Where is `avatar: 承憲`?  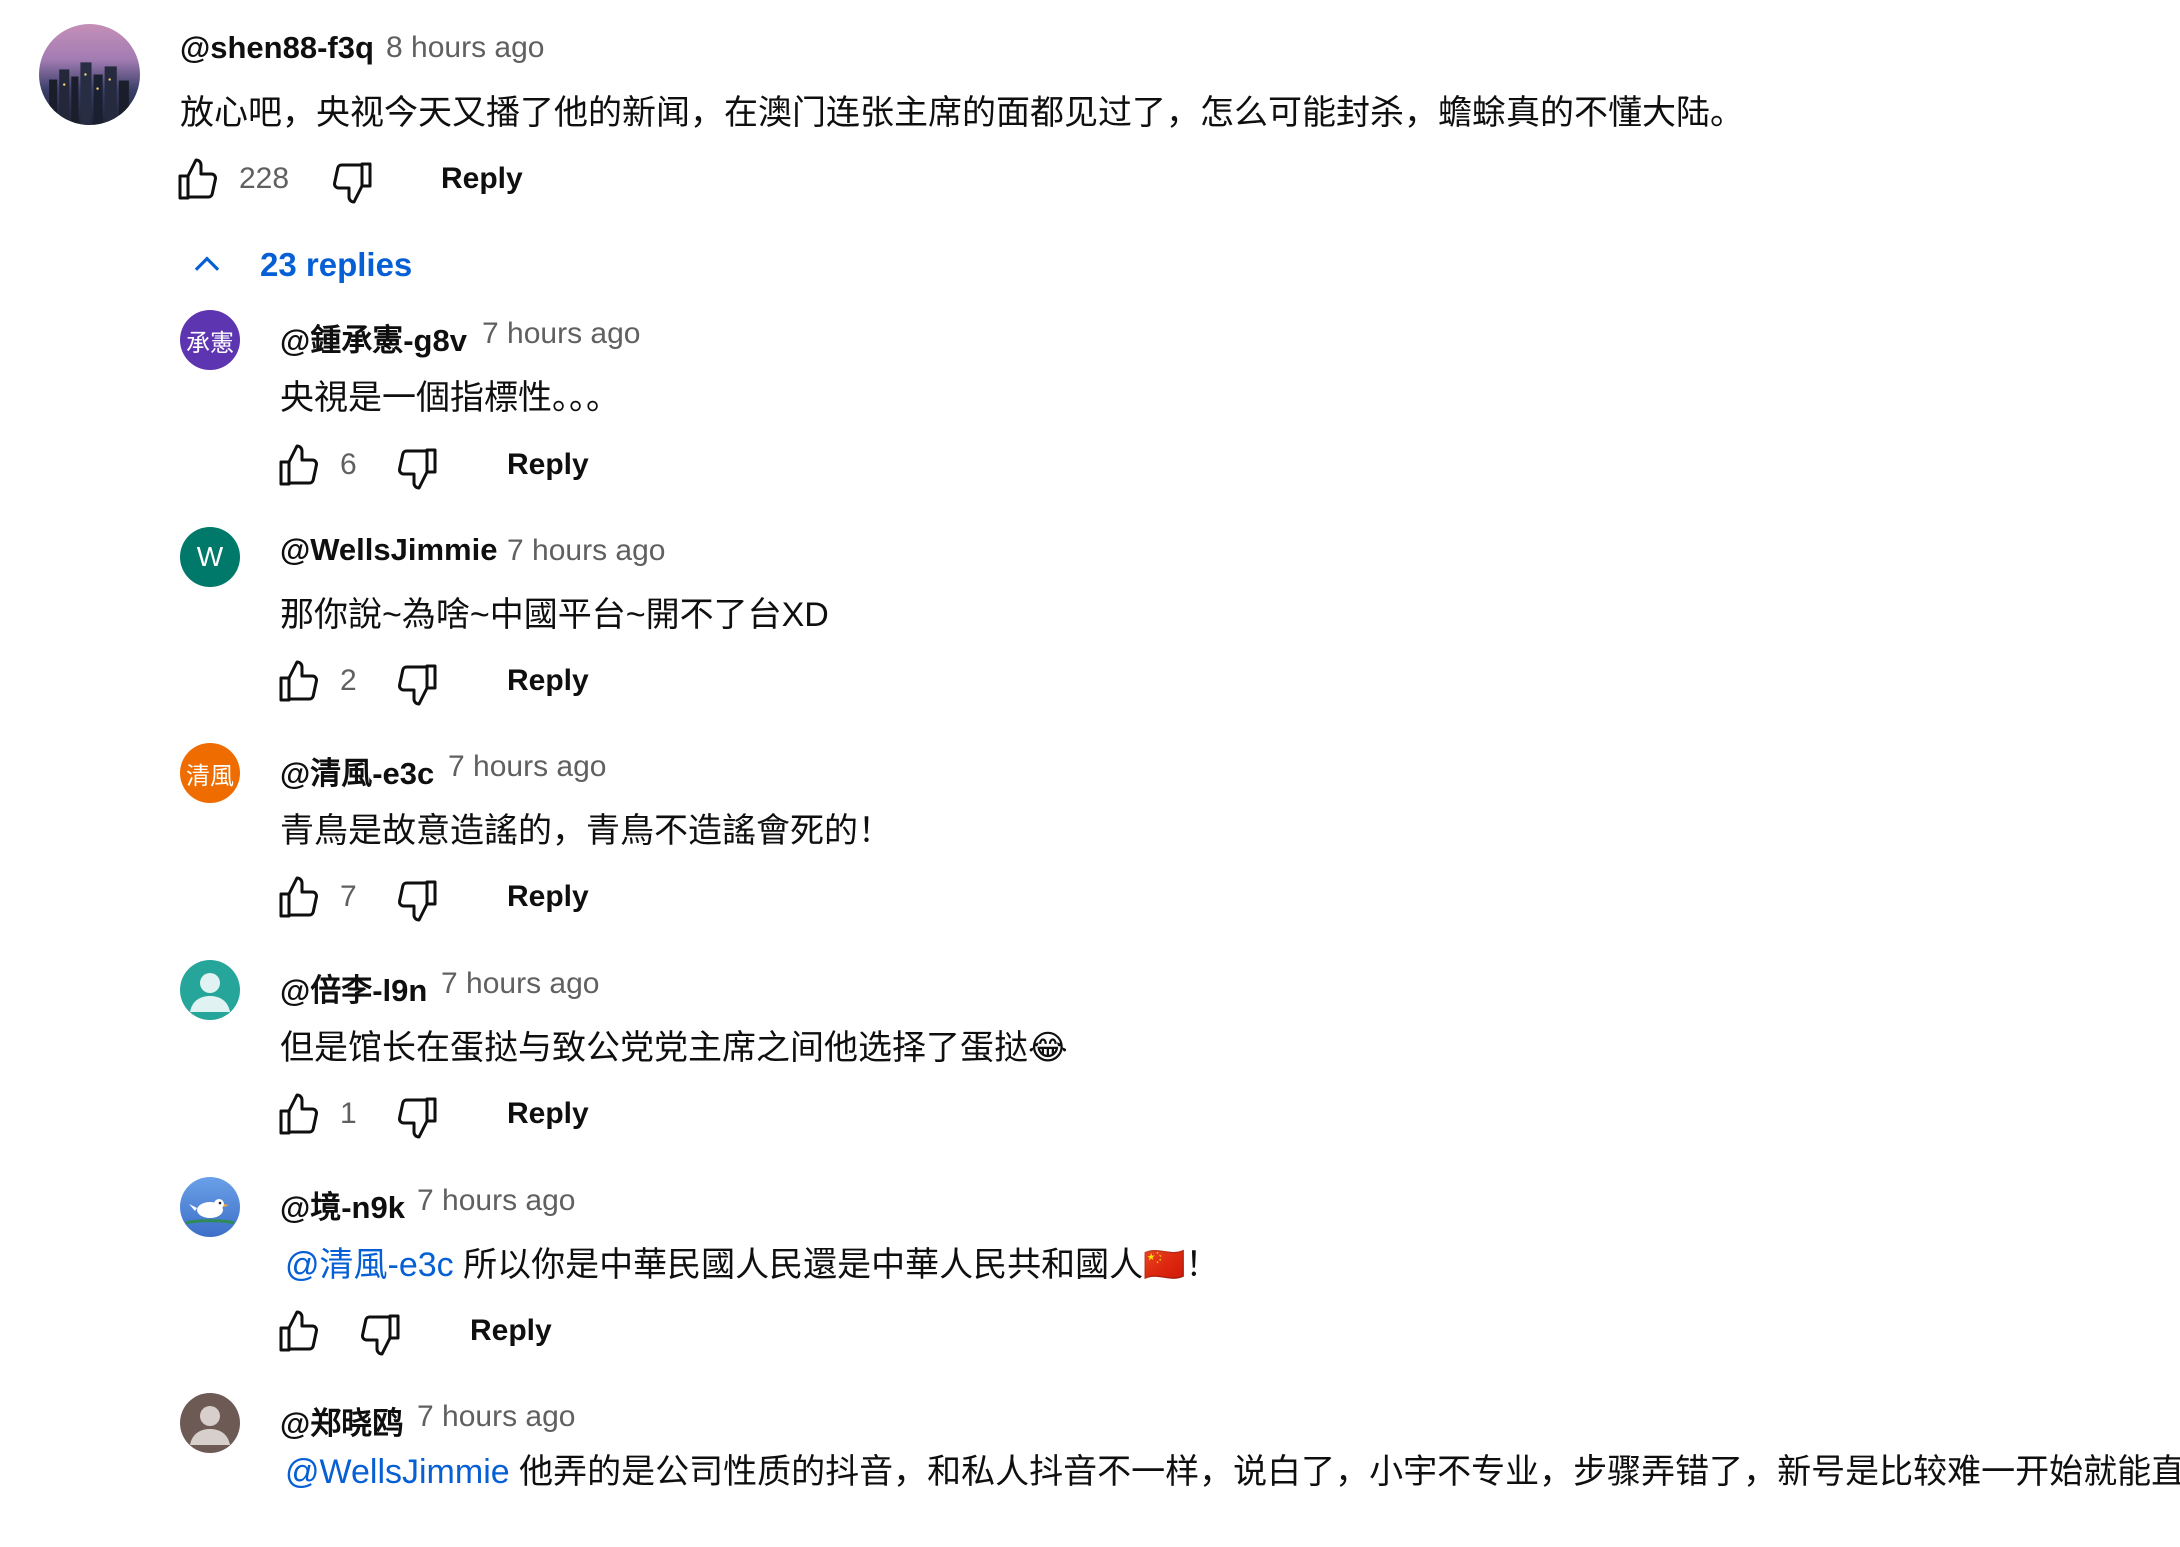
avatar: 承憲 is located at coordinates (210, 340).